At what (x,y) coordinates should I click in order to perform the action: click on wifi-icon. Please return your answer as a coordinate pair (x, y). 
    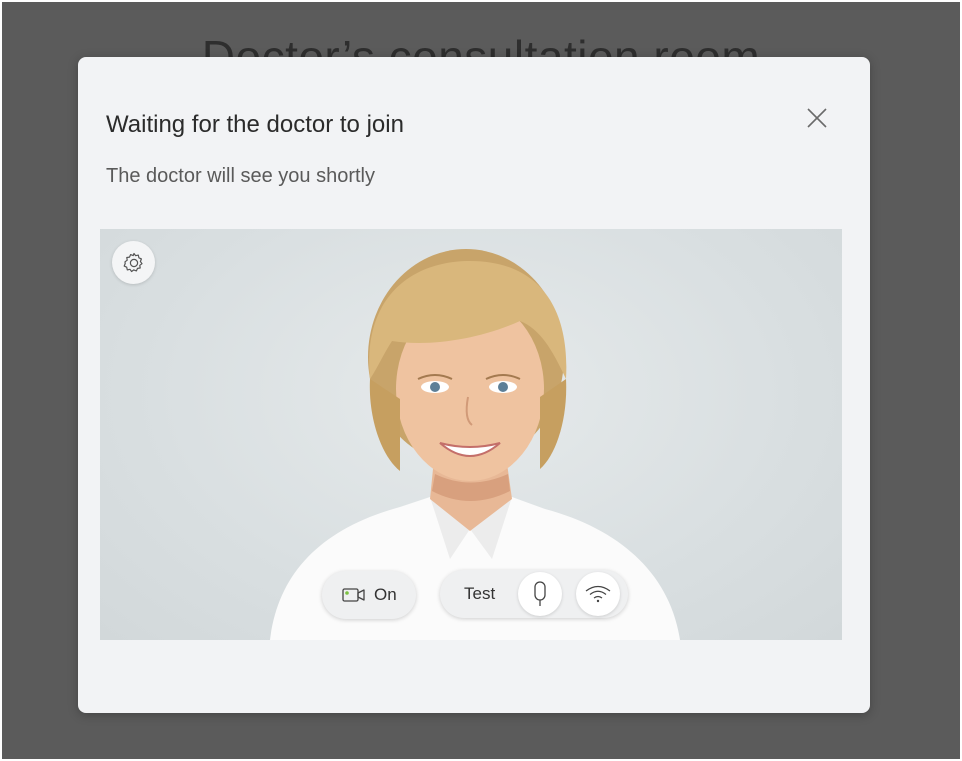
    Looking at the image, I should click on (598, 594).